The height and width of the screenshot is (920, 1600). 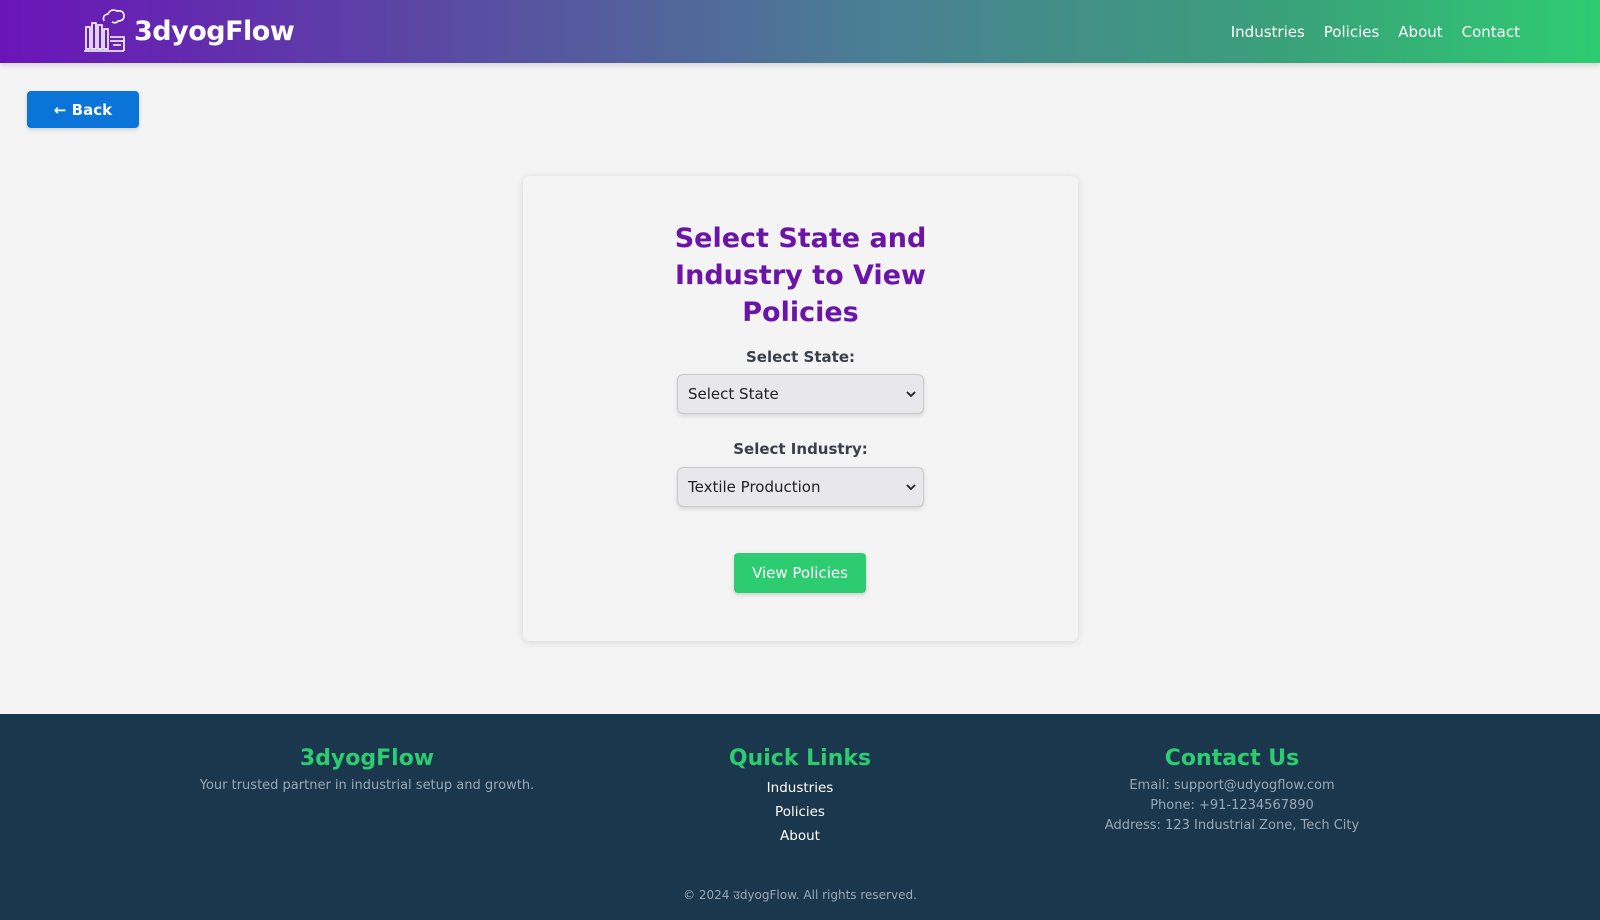 I want to click on copyright: © 2024 उdyogFlow. All rights reserved., so click(x=800, y=895).